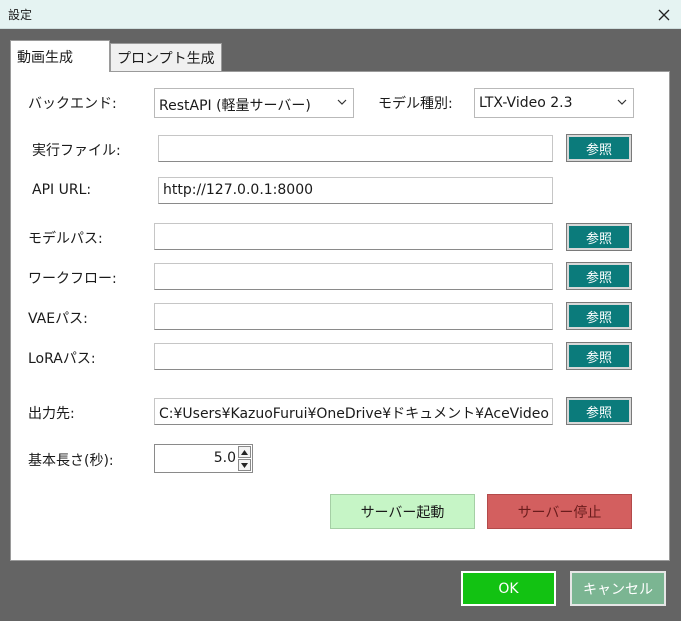 Image resolution: width=681 pixels, height=621 pixels. What do you see at coordinates (508, 588) in the screenshot?
I see `ok-button: OK` at bounding box center [508, 588].